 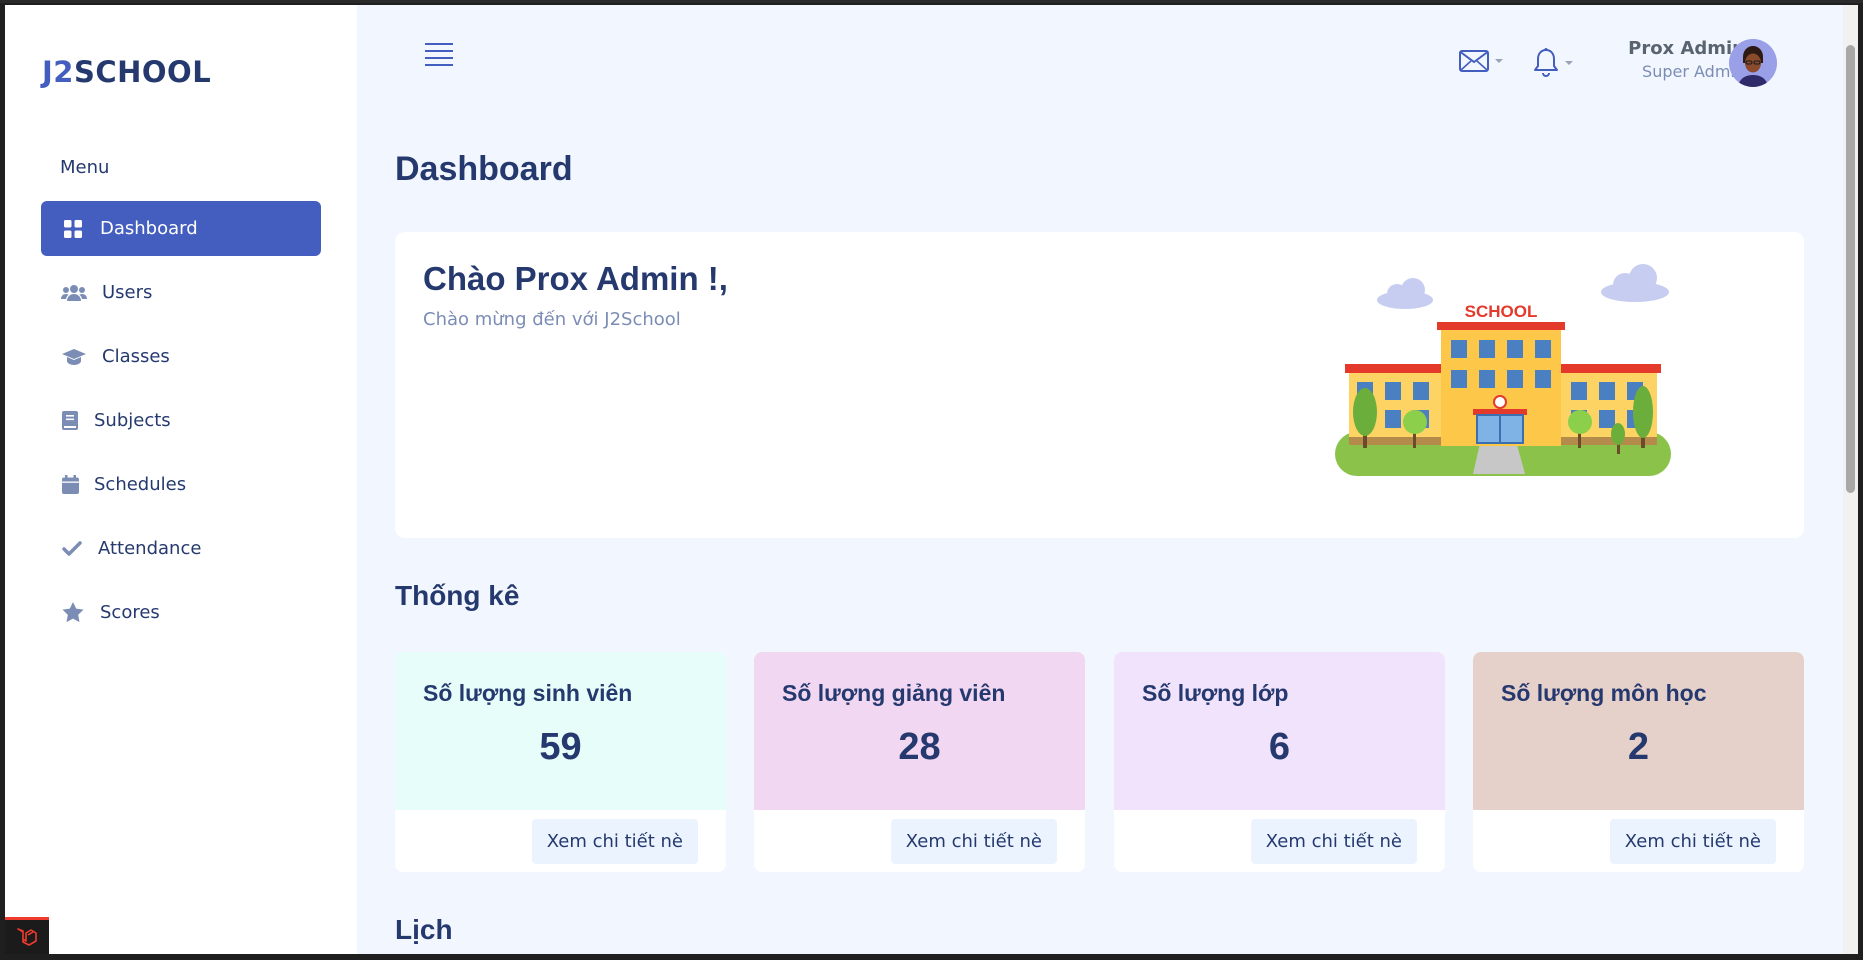 I want to click on stat-value: 6, so click(x=1279, y=747).